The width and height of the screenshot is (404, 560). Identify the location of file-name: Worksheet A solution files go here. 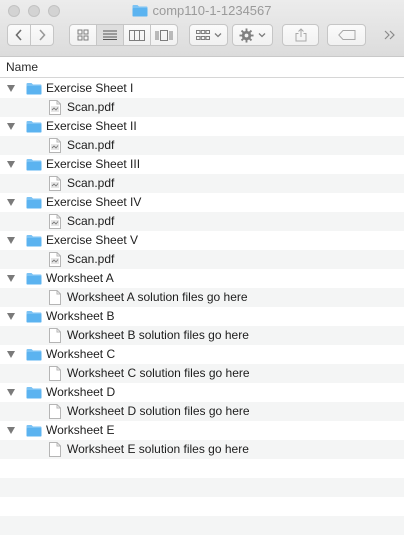
(157, 297).